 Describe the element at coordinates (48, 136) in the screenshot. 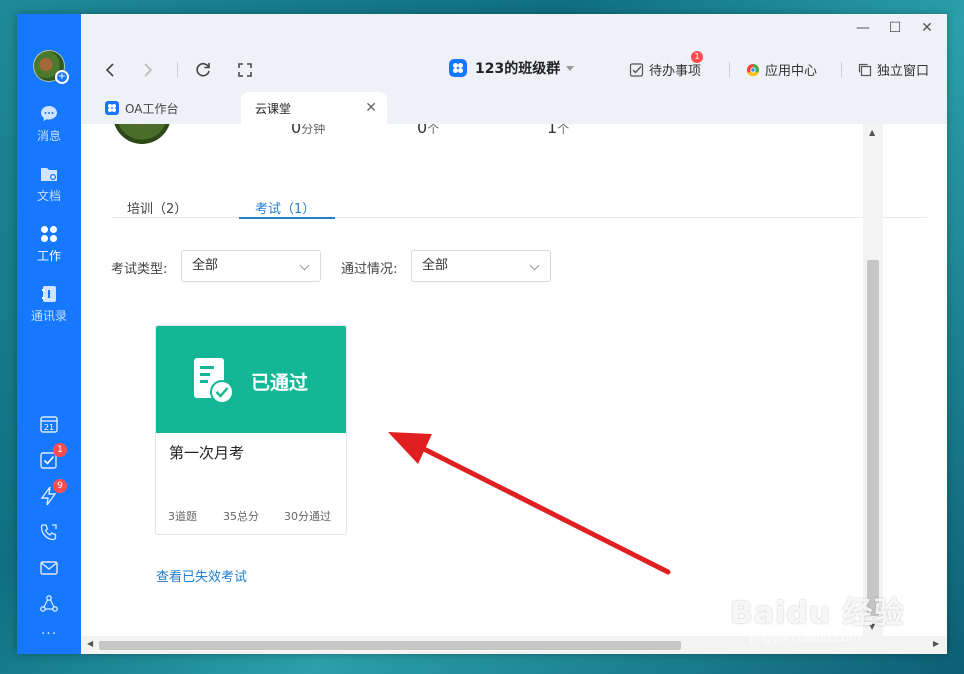

I see `rail-label: 消息` at that location.